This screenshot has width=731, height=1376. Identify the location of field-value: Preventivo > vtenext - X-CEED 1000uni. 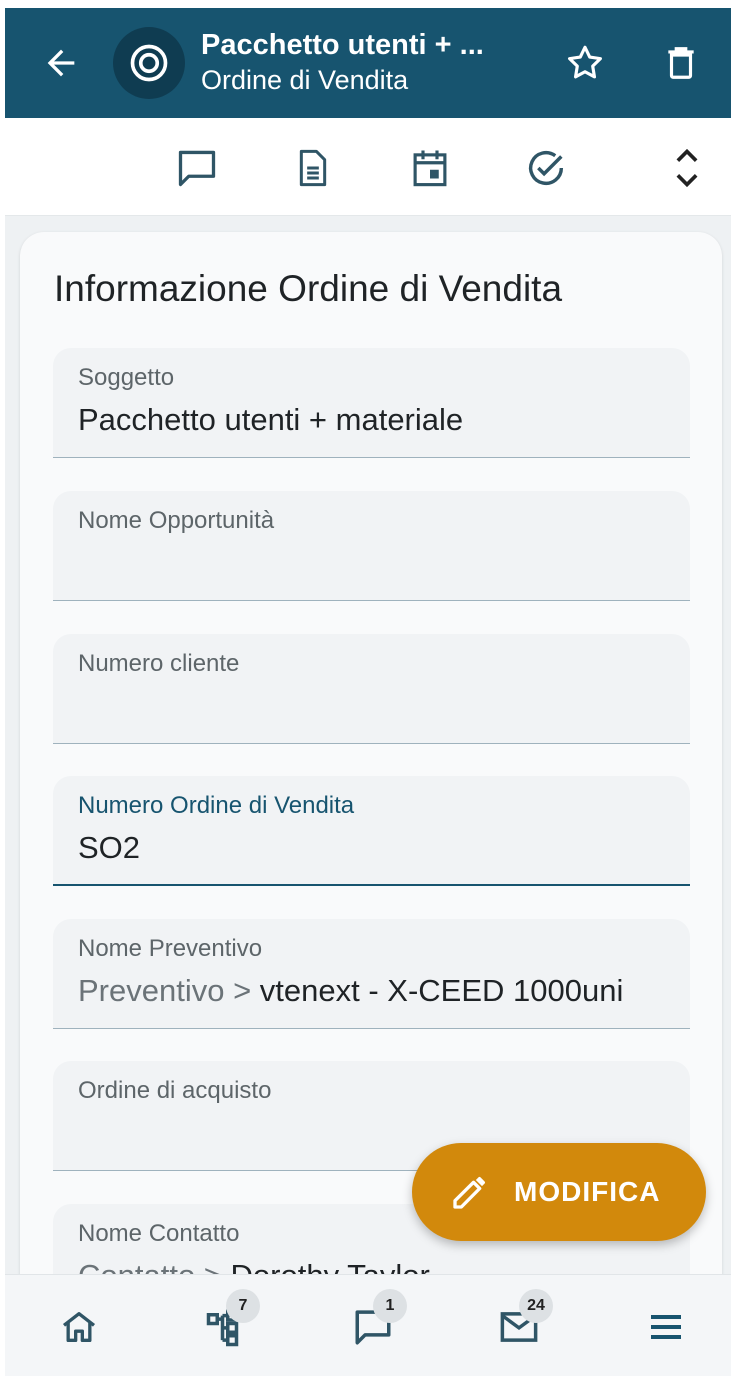
(374, 991).